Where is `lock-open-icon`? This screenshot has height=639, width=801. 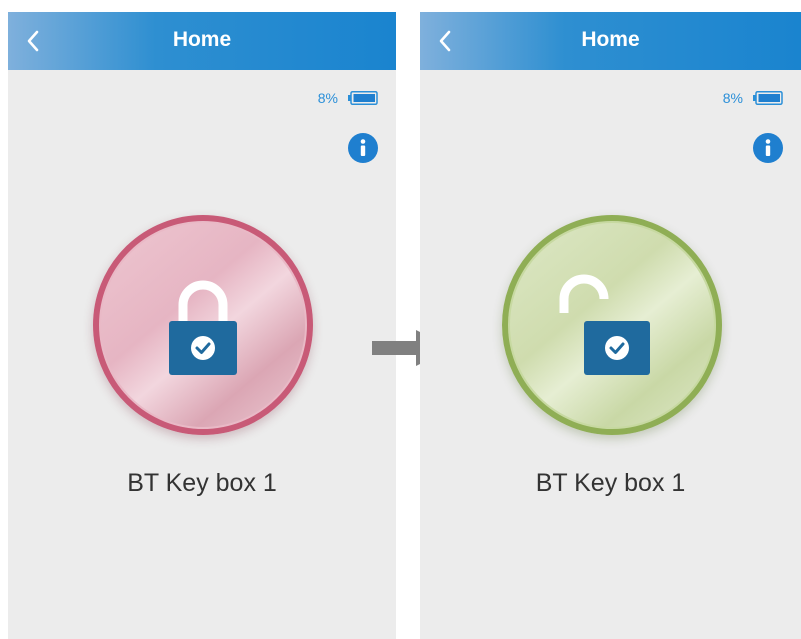
lock-open-icon is located at coordinates (604, 324).